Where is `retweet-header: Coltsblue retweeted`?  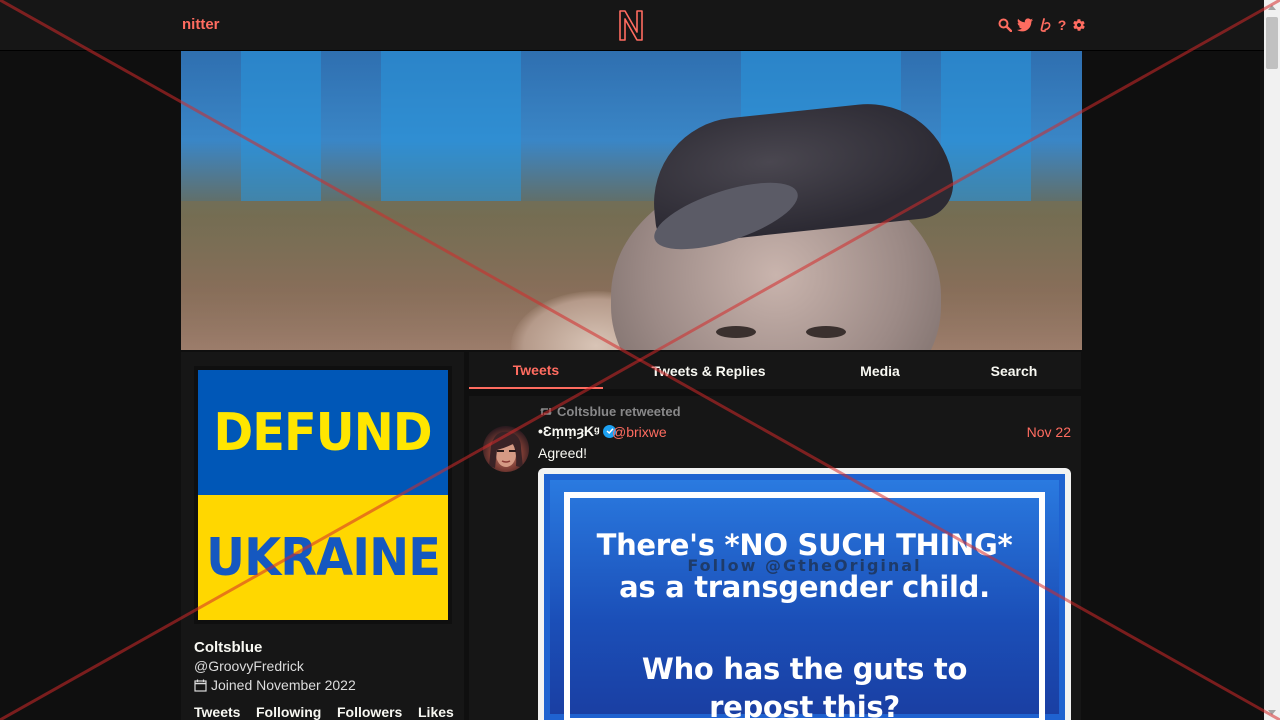
retweet-header: Coltsblue retweeted is located at coordinates (610, 411).